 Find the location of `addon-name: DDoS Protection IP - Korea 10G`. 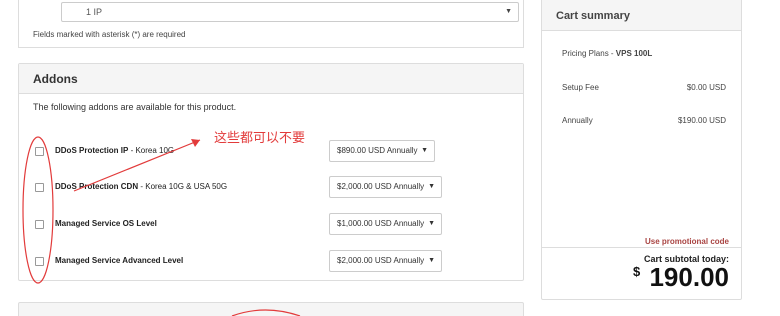

addon-name: DDoS Protection IP - Korea 10G is located at coordinates (115, 150).